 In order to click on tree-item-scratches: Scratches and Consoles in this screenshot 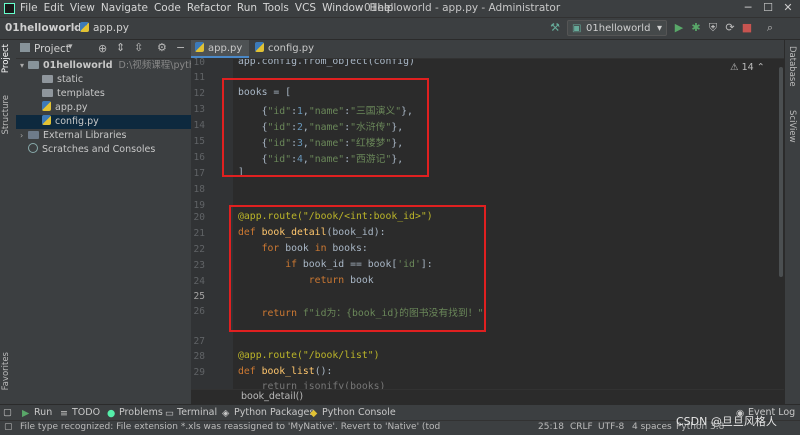, I will do `click(109, 150)`.